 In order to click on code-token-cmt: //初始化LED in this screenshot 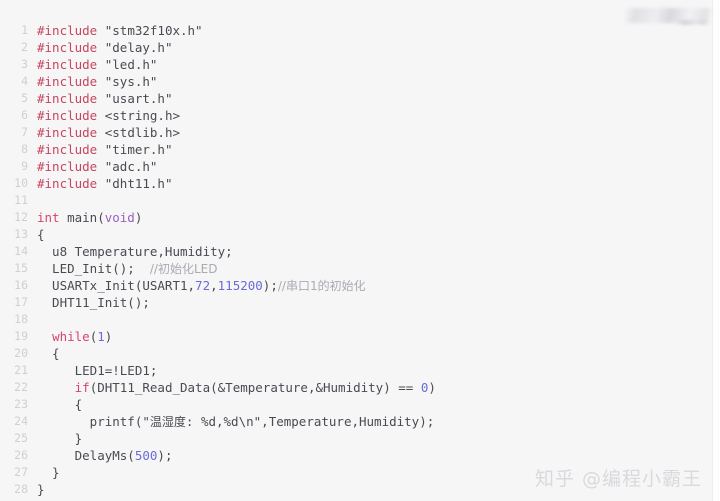, I will do `click(183, 269)`.